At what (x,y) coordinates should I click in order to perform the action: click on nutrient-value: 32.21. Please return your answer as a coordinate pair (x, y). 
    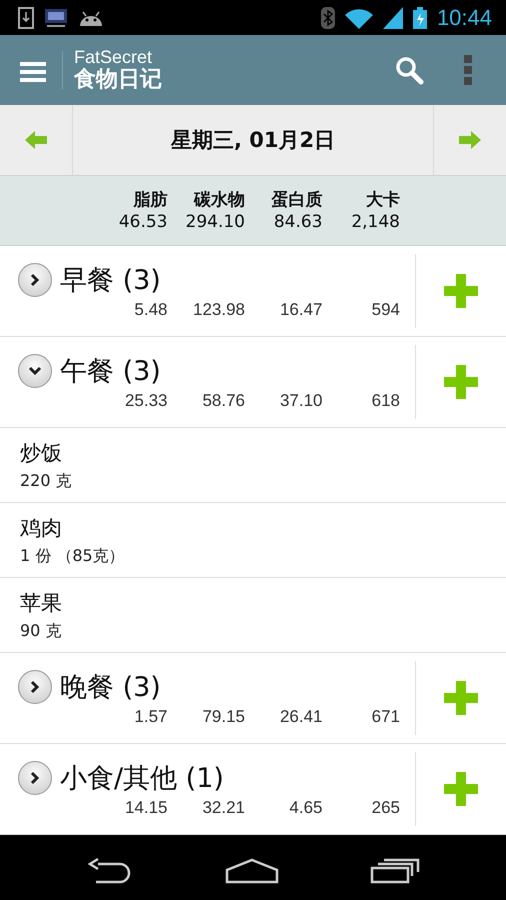
    Looking at the image, I should click on (223, 808).